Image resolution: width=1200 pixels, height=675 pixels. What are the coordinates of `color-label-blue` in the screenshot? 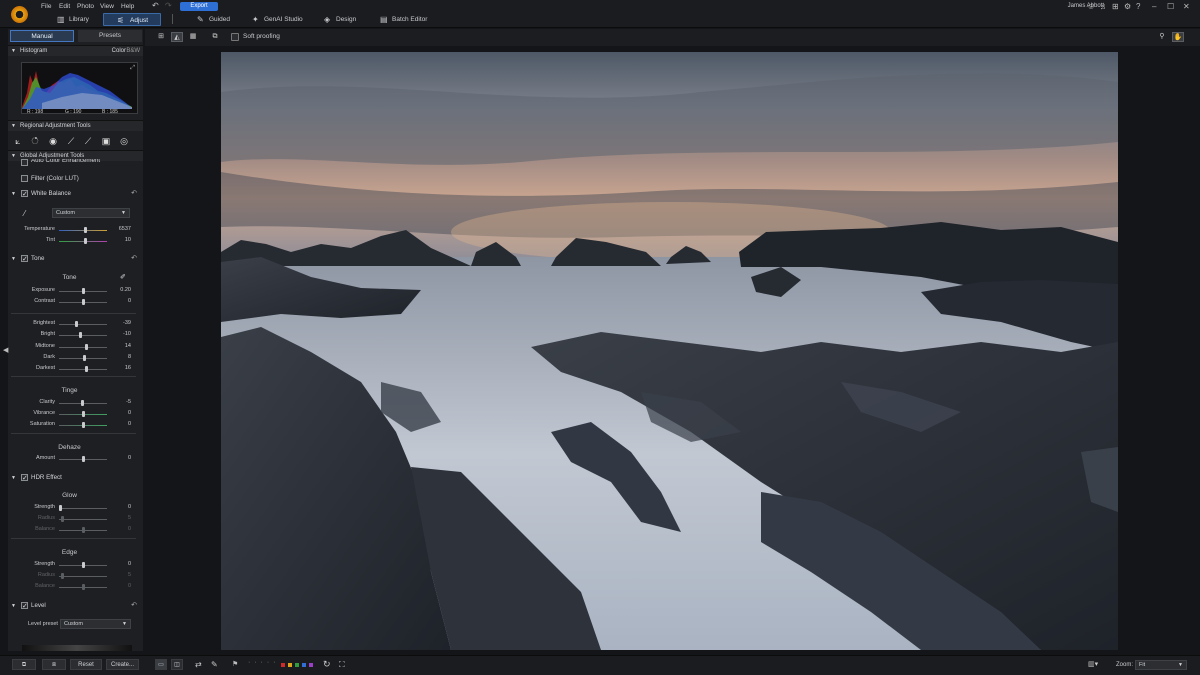 It's located at (304, 665).